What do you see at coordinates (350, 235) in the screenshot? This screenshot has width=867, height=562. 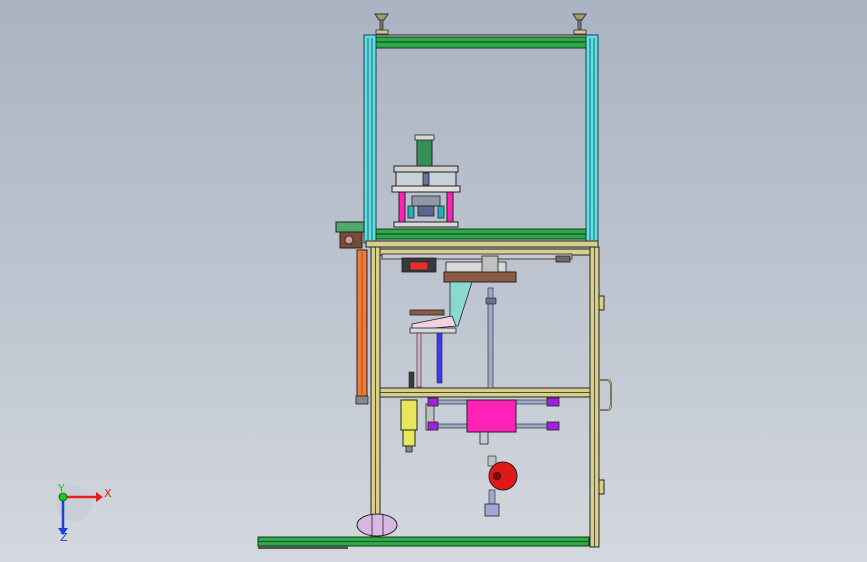 I see `side-motor-box` at bounding box center [350, 235].